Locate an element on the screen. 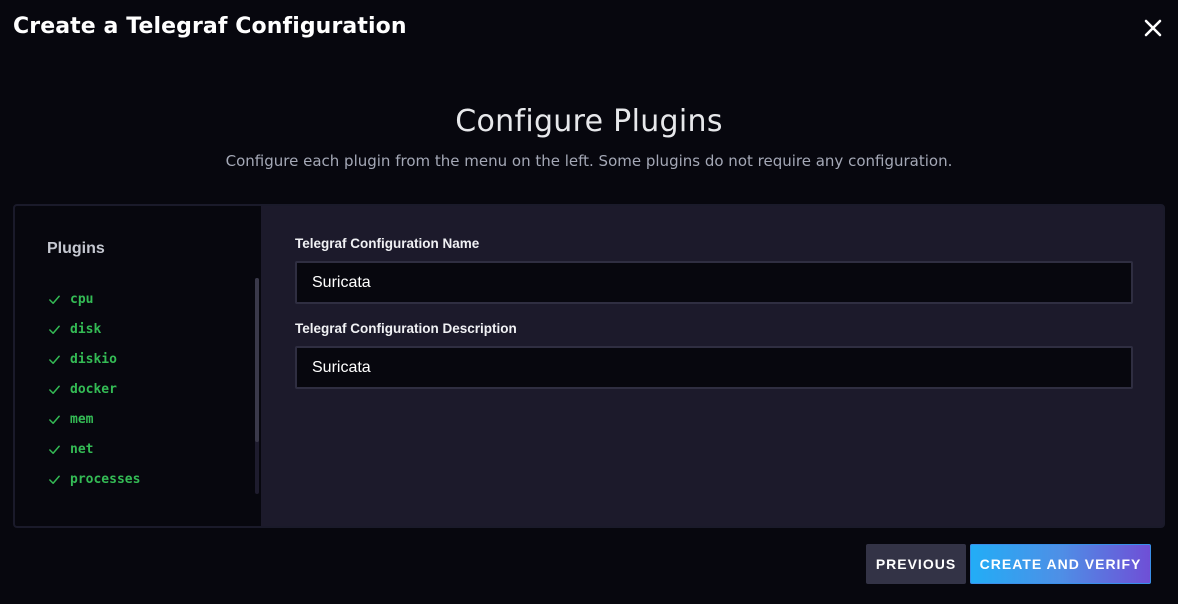 Image resolution: width=1178 pixels, height=604 pixels. modal-title: Create a Telegraf Configuration is located at coordinates (210, 26).